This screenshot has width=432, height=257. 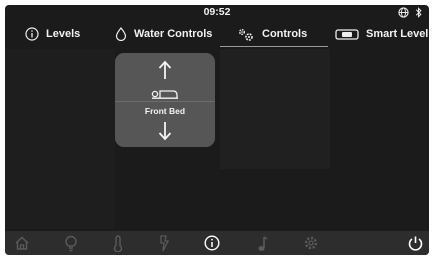 I want to click on front-bed-control: Front Bed, so click(x=165, y=100).